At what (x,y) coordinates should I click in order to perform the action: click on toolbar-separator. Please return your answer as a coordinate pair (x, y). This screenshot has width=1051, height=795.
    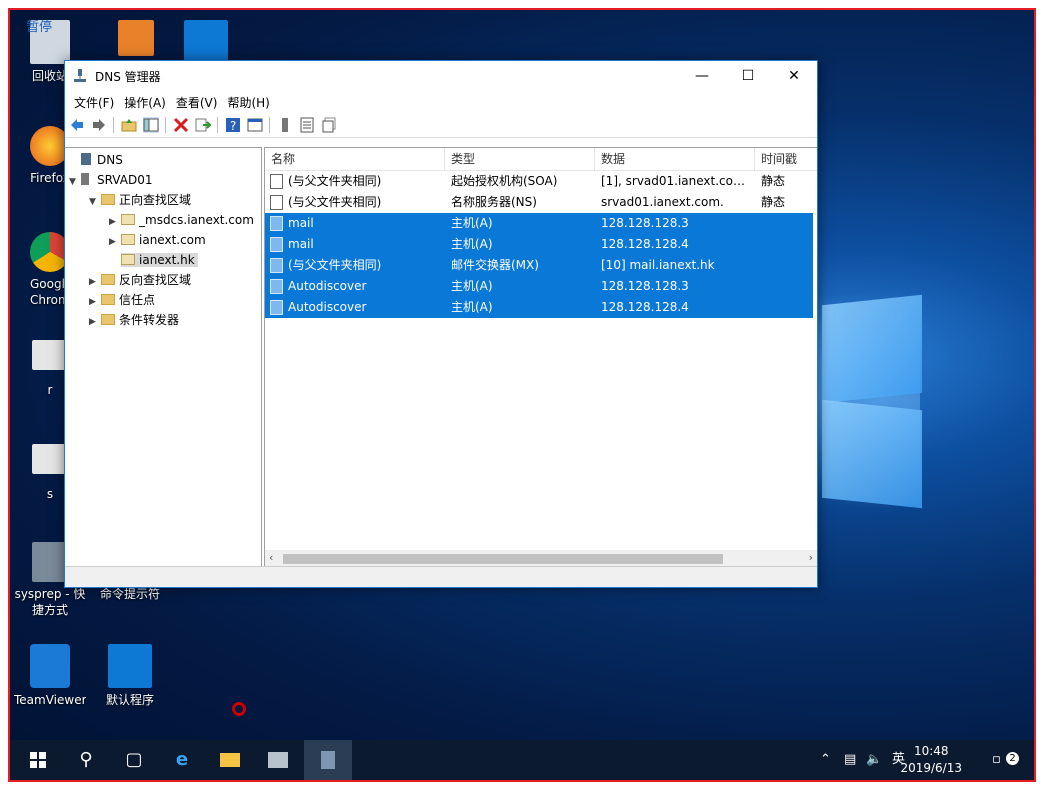
    Looking at the image, I should click on (113, 125).